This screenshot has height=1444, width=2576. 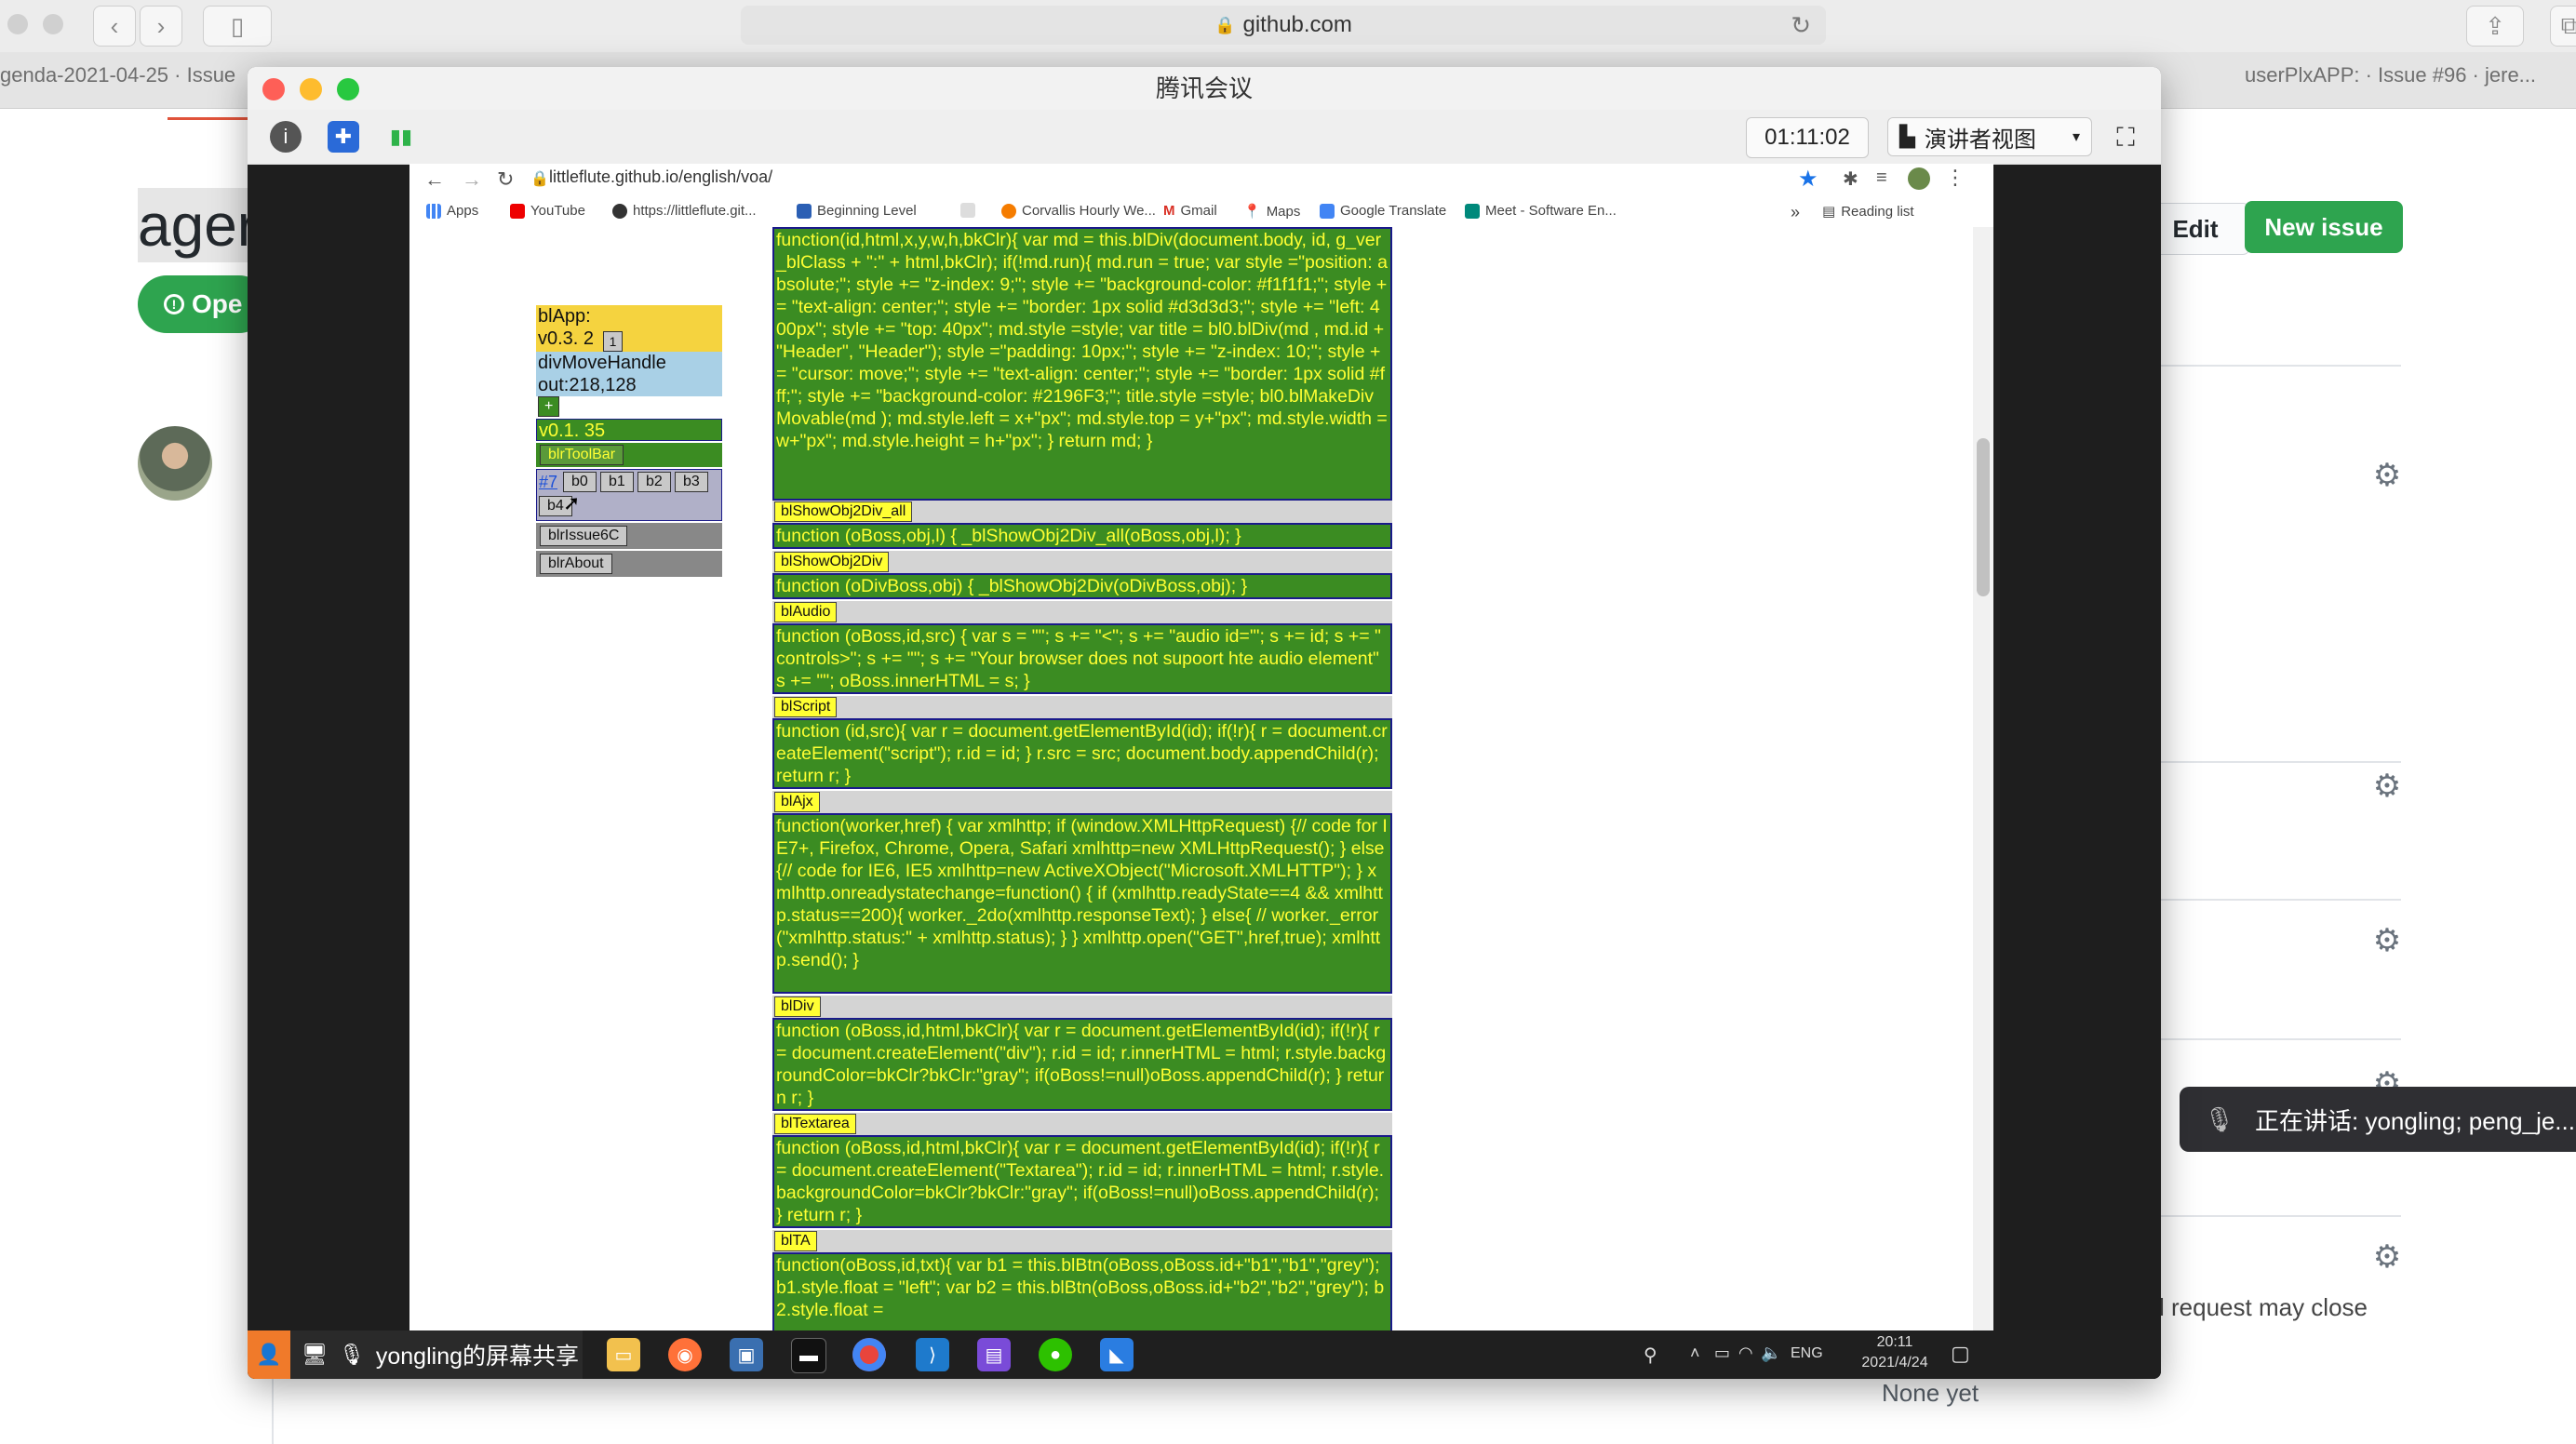 I want to click on back-icon: ‹, so click(x=114, y=26).